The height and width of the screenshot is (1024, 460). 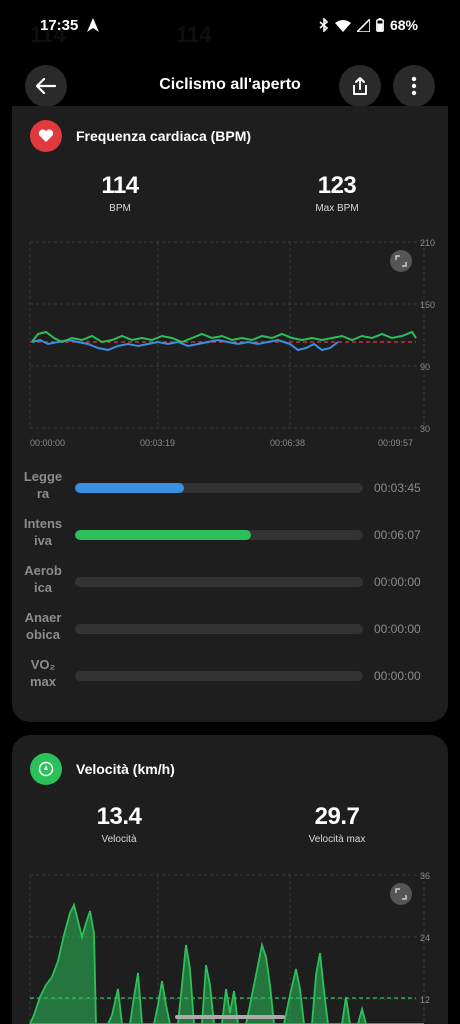 I want to click on zone-name-line1: Aerob, so click(x=43, y=570).